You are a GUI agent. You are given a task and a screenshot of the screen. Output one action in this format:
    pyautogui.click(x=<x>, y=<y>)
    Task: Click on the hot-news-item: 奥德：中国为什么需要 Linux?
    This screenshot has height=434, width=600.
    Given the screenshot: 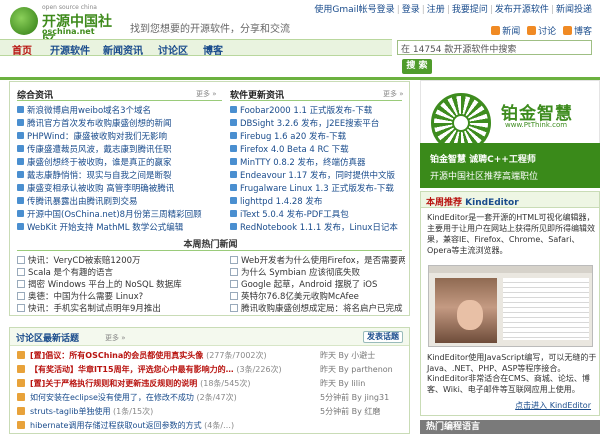 What is the action you would take?
    pyautogui.click(x=119, y=296)
    